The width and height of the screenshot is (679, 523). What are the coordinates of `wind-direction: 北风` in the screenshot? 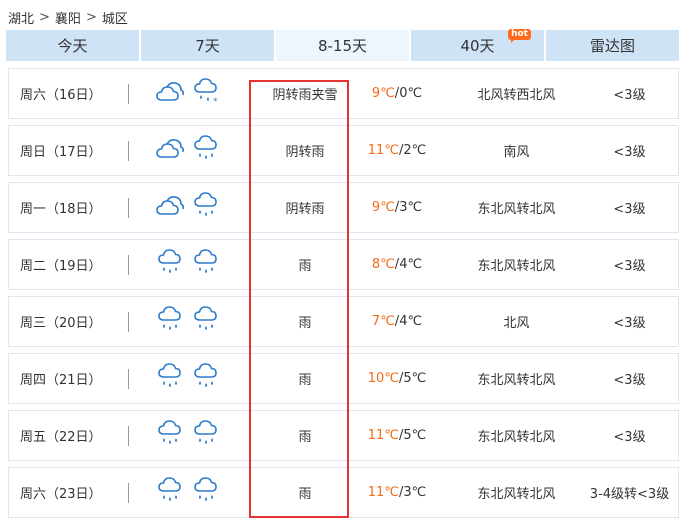 It's located at (516, 323).